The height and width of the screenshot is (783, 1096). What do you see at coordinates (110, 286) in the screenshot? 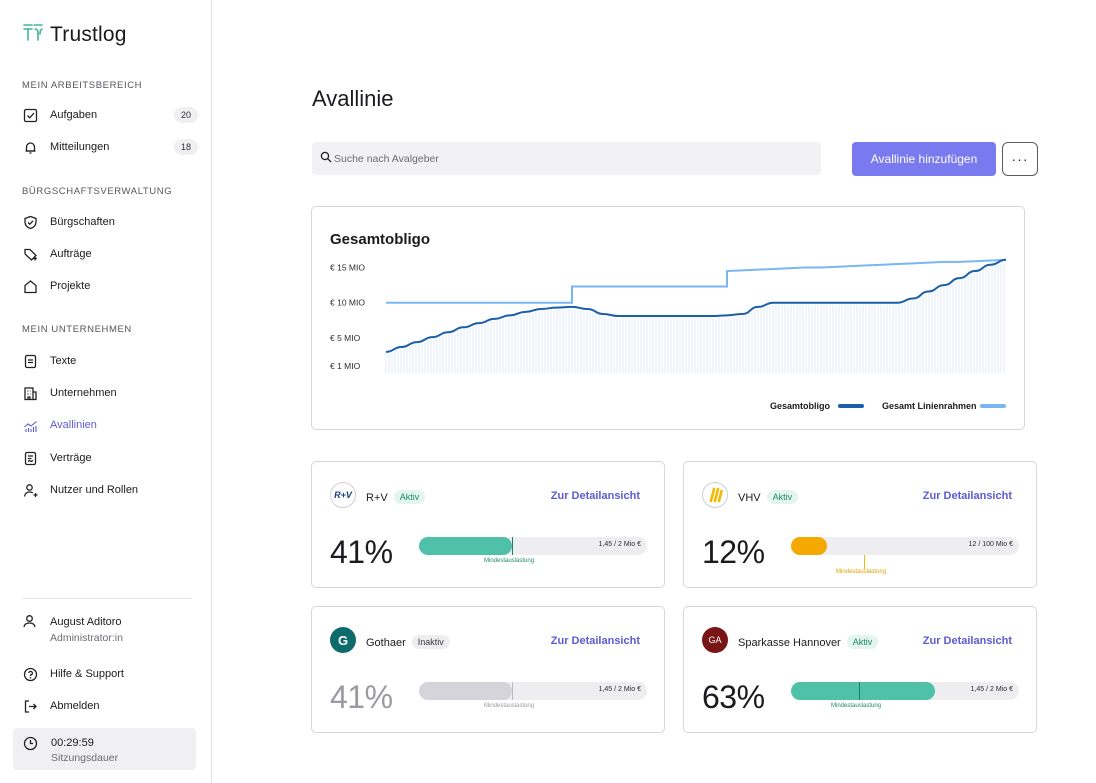
I see `sidebar-item-projekte: Projekte` at bounding box center [110, 286].